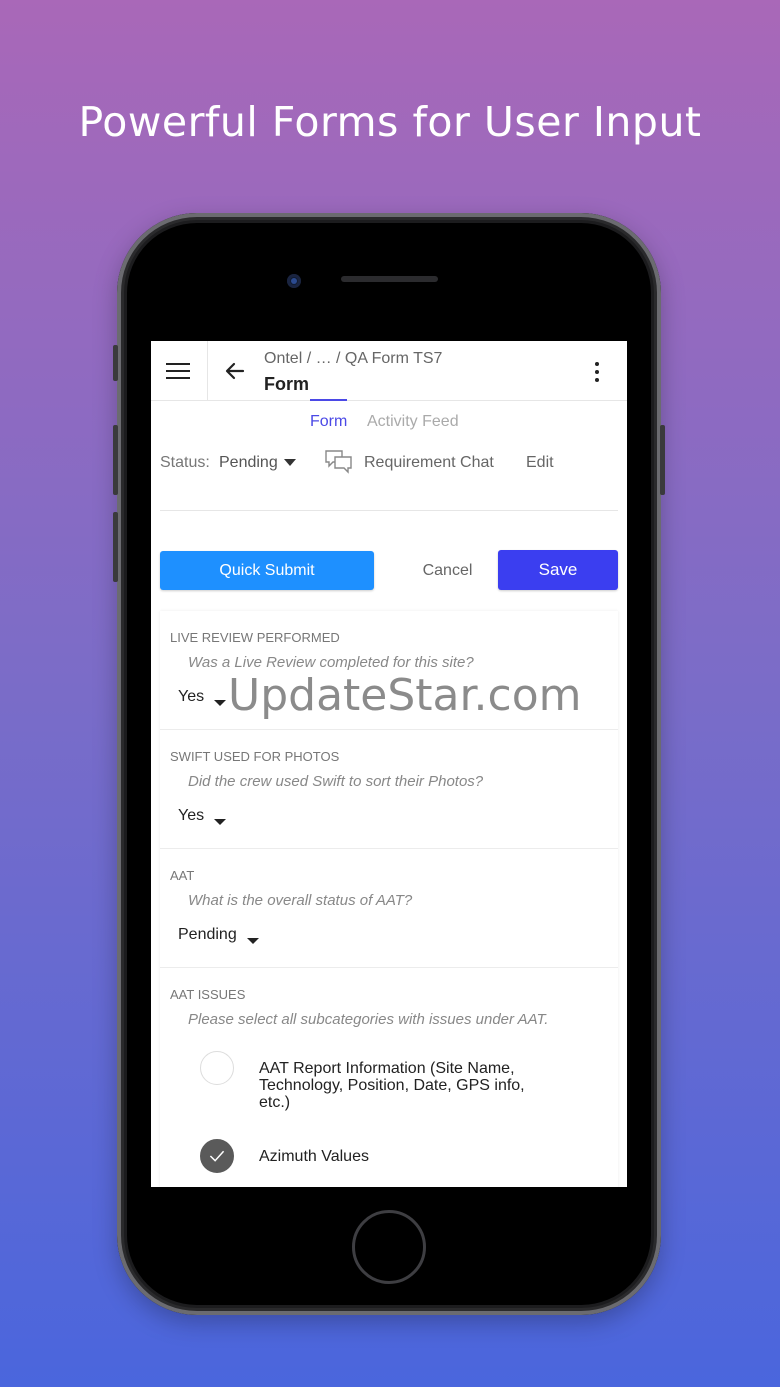 Image resolution: width=780 pixels, height=1387 pixels. Describe the element at coordinates (300, 900) in the screenshot. I see `question-help: What is the overall status of AAT?` at that location.